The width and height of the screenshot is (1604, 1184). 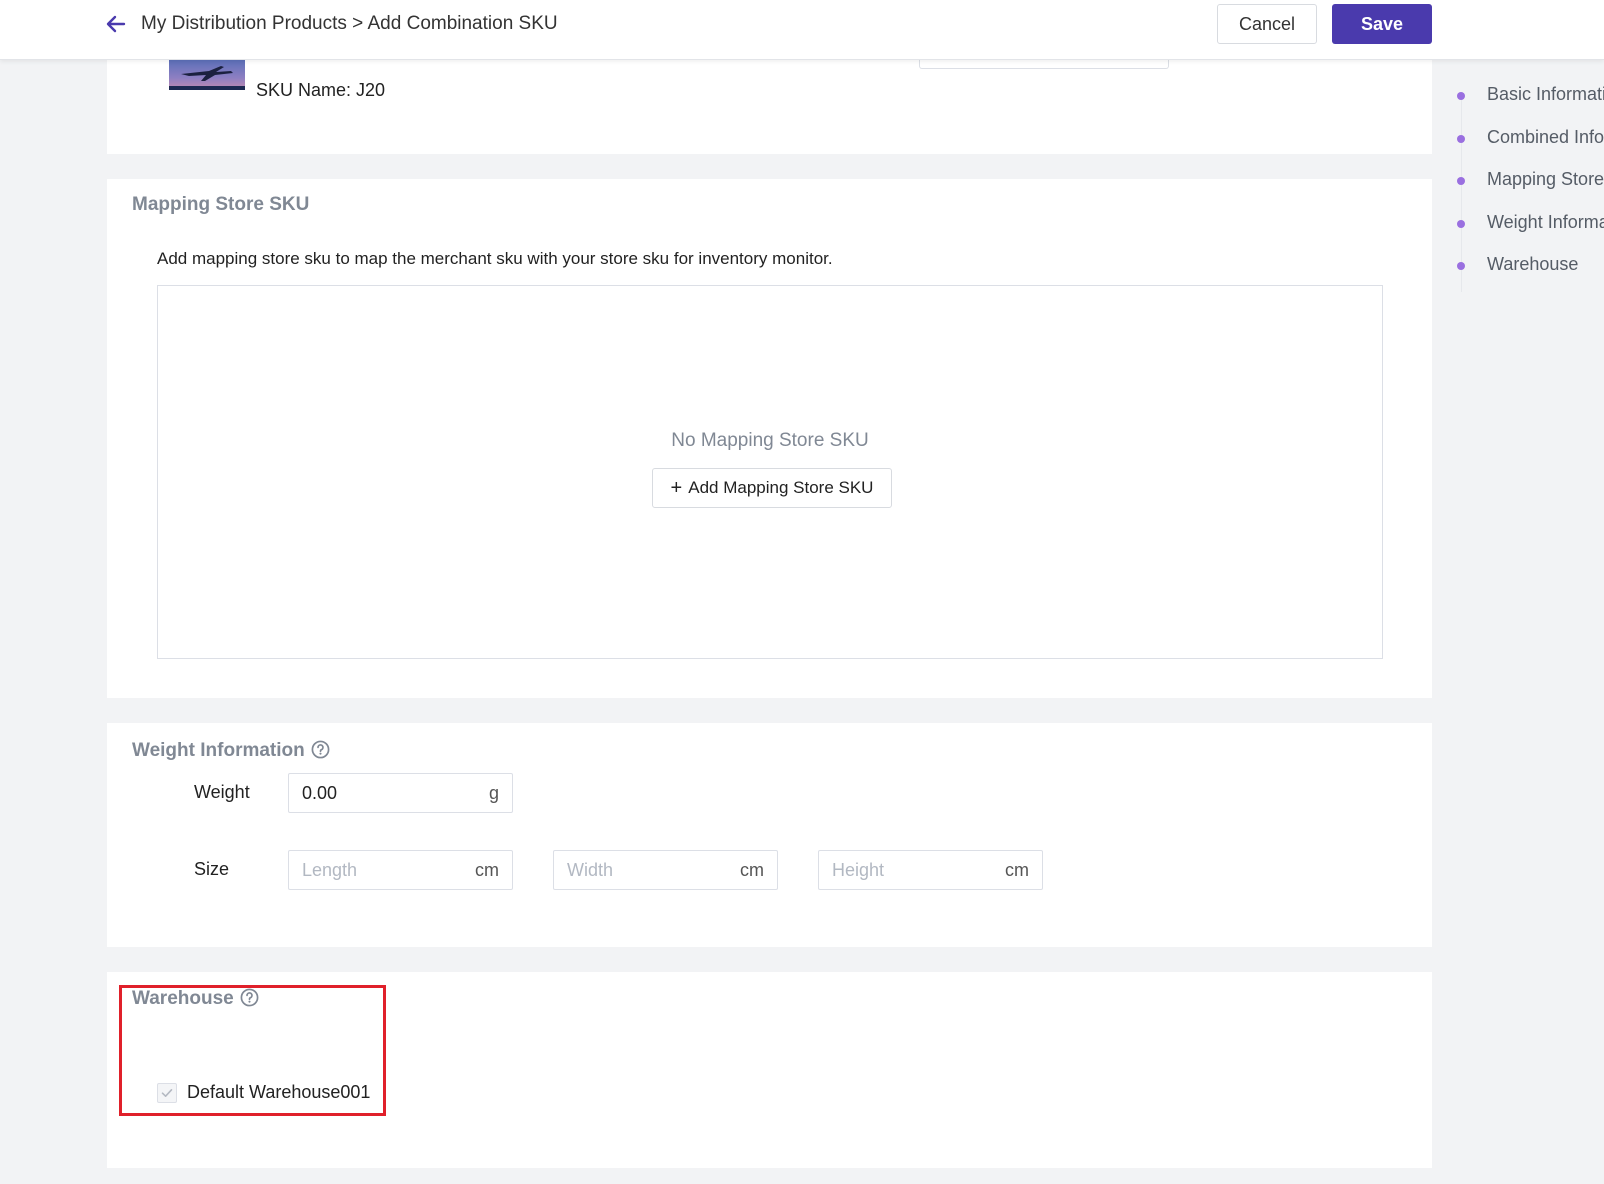 What do you see at coordinates (218, 750) in the screenshot?
I see `weight-title-text: Weight Information` at bounding box center [218, 750].